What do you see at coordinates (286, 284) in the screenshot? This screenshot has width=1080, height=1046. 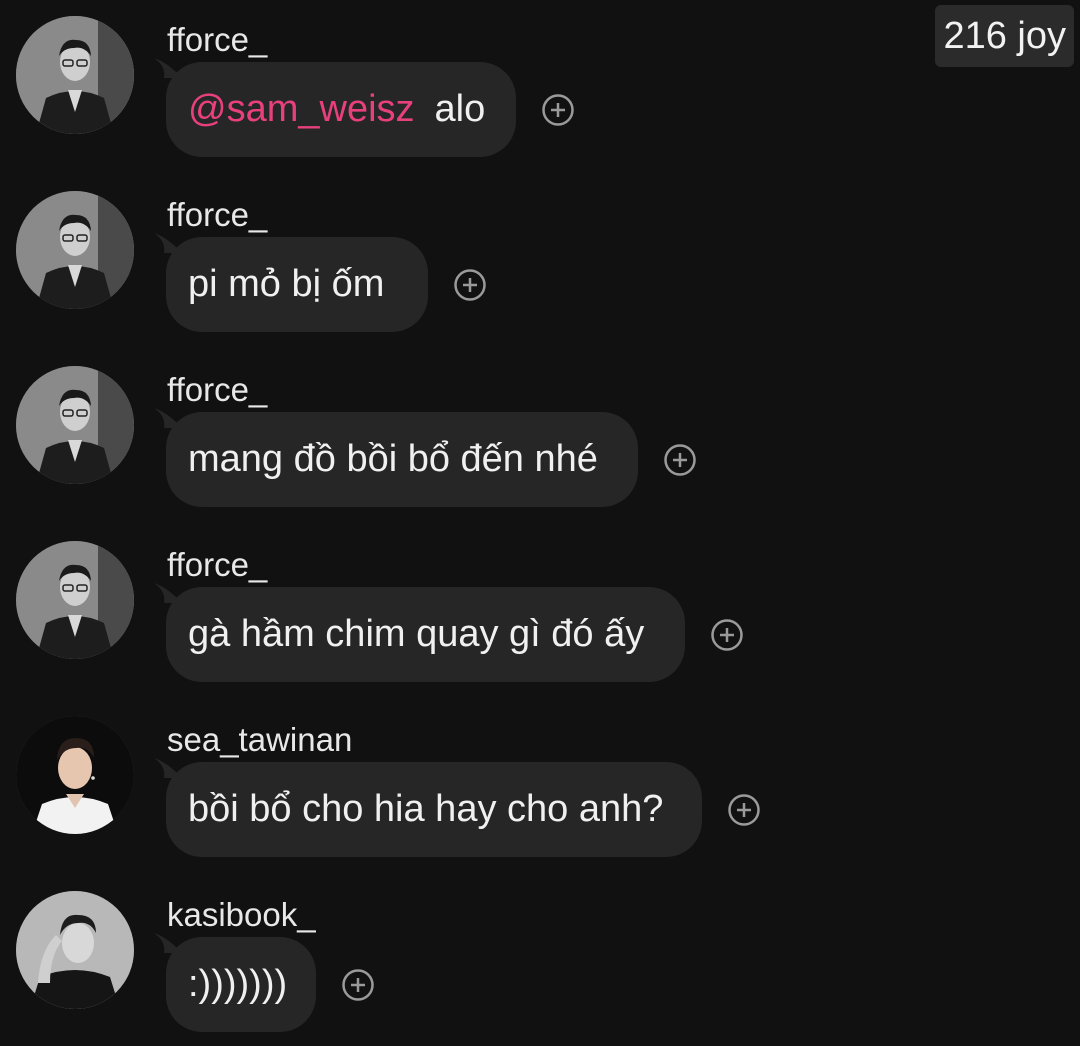 I see `message-text: pi mỏ bị ốm` at bounding box center [286, 284].